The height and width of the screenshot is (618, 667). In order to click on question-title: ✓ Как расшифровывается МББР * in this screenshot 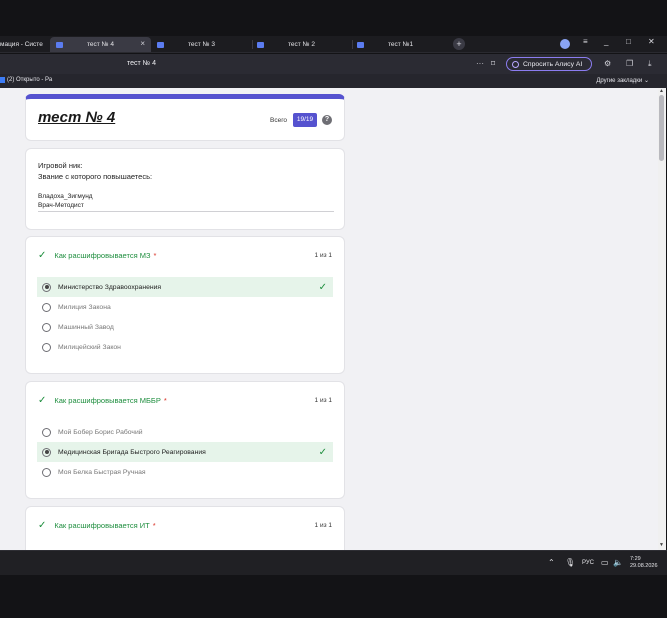, I will do `click(102, 400)`.